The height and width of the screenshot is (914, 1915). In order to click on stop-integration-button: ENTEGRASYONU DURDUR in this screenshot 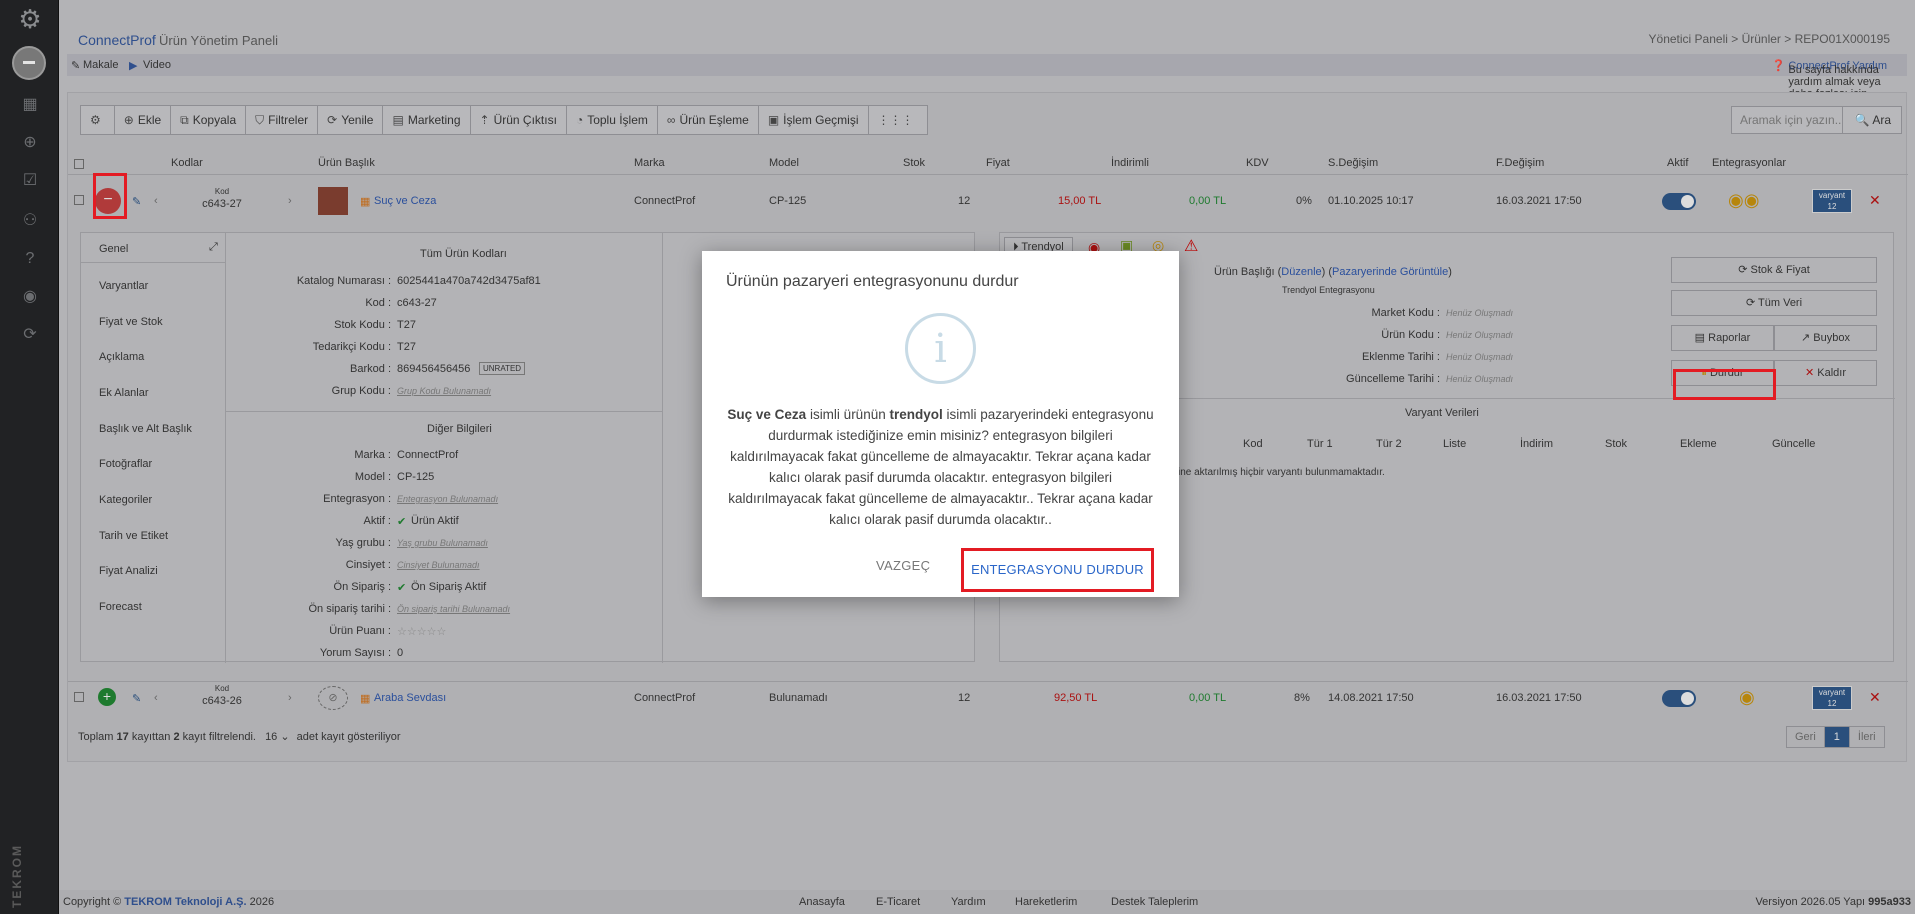, I will do `click(1057, 570)`.